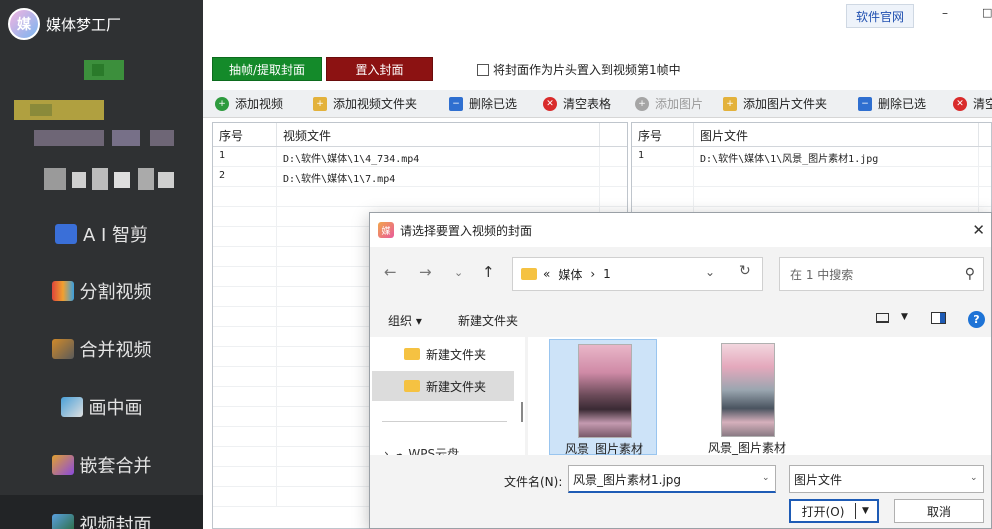 Image resolution: width=992 pixels, height=529 pixels. Describe the element at coordinates (438, 134) in the screenshot. I see `column-header-video-file: 视频文件` at that location.